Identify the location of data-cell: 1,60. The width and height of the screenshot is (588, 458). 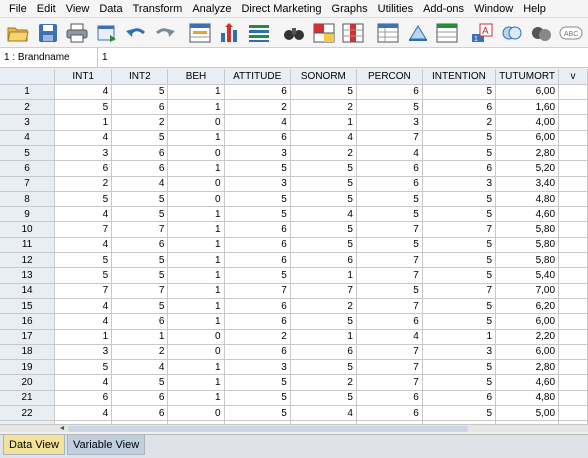
(527, 107).